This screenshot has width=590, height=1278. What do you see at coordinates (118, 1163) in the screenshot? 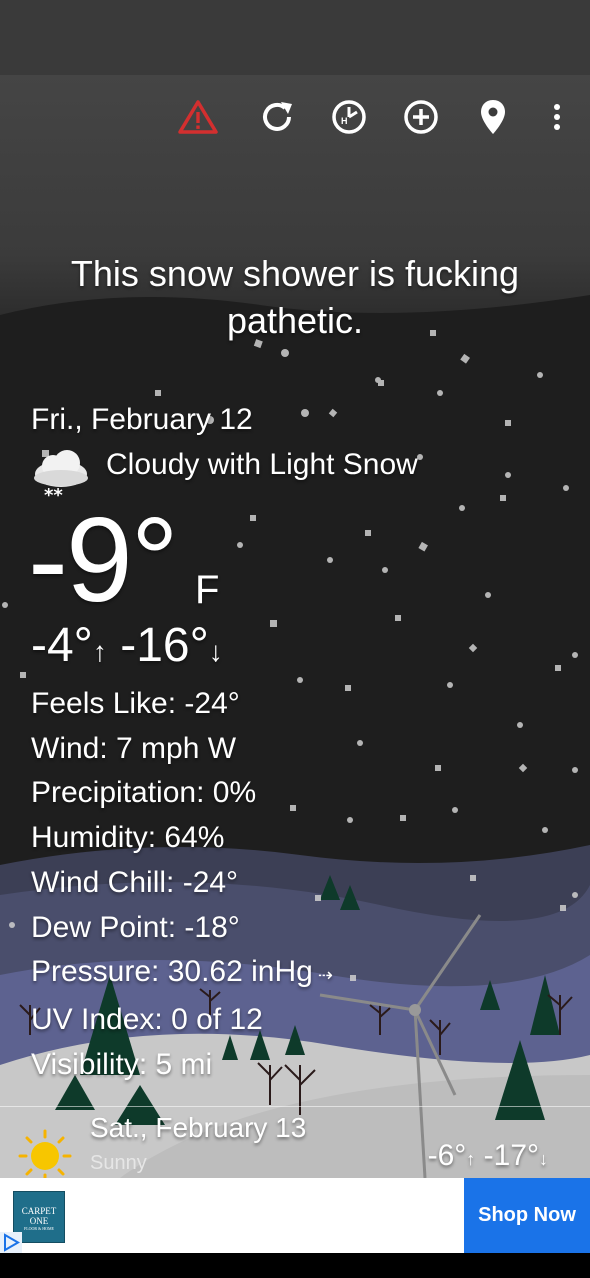
I see `forecast-condition: Sunny` at bounding box center [118, 1163].